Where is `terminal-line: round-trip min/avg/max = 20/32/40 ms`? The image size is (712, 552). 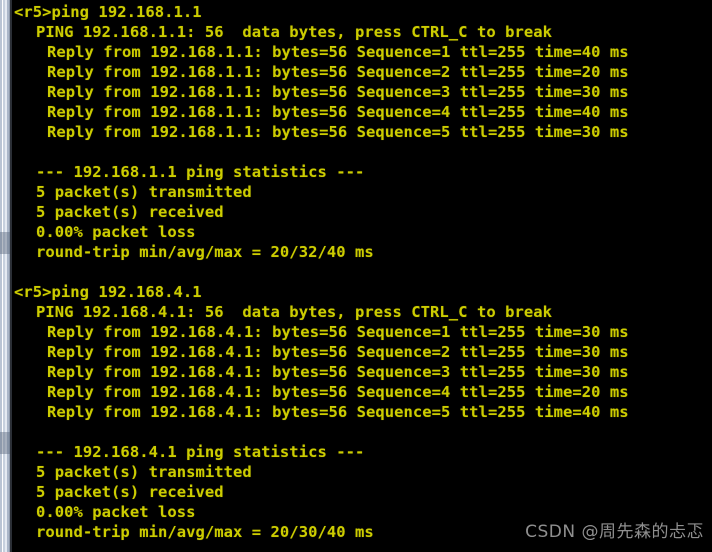
terminal-line: round-trip min/avg/max = 20/32/40 ms is located at coordinates (205, 252).